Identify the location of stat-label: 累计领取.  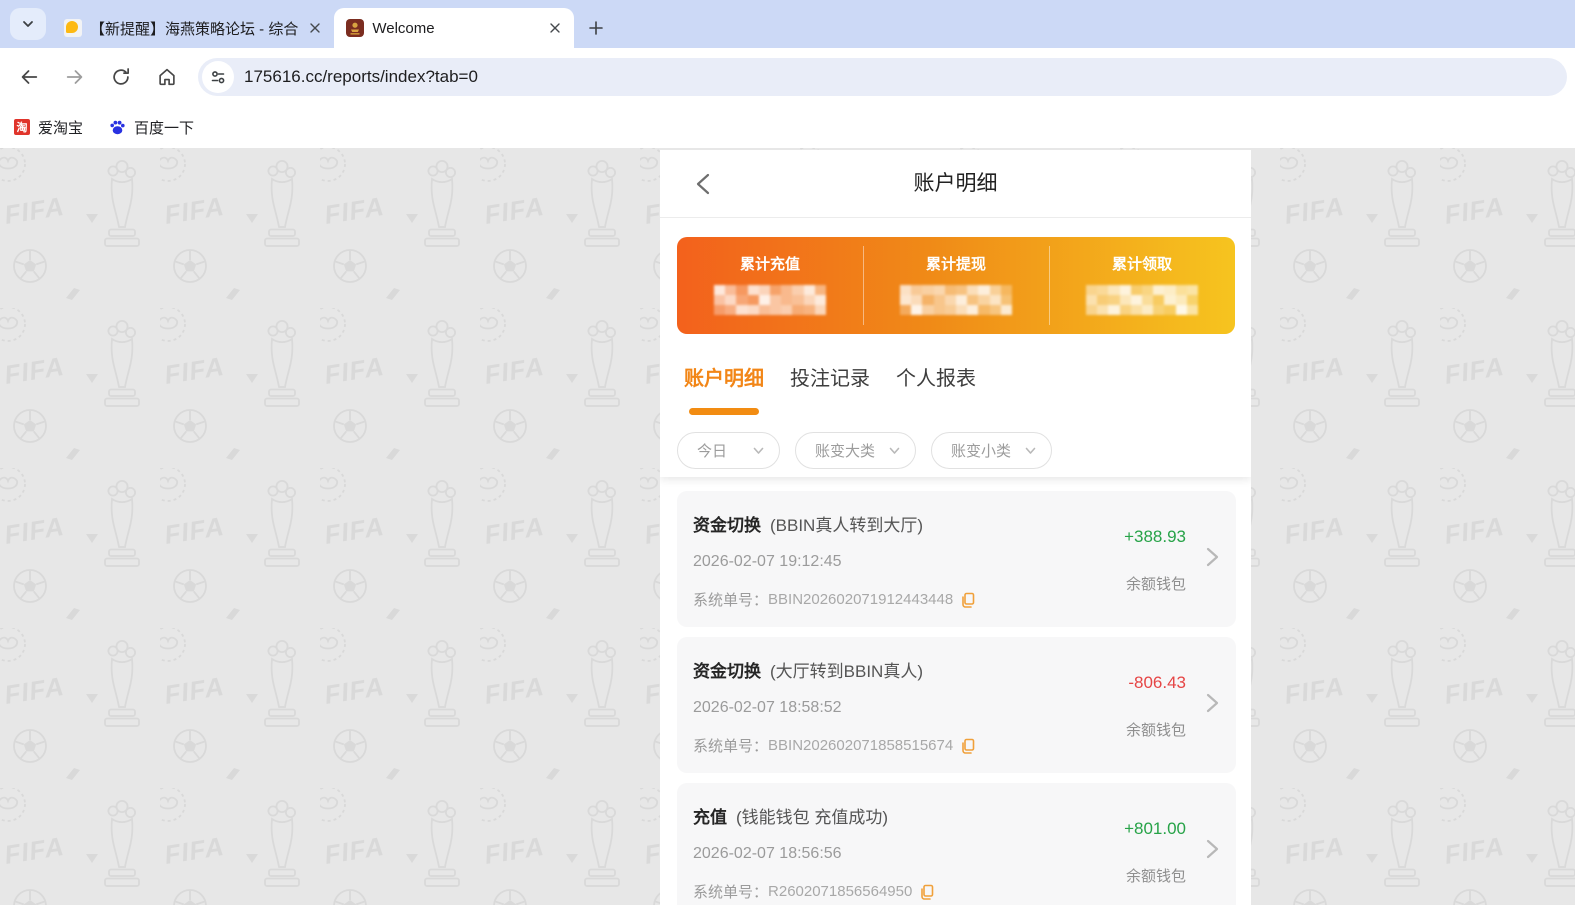
(1141, 264).